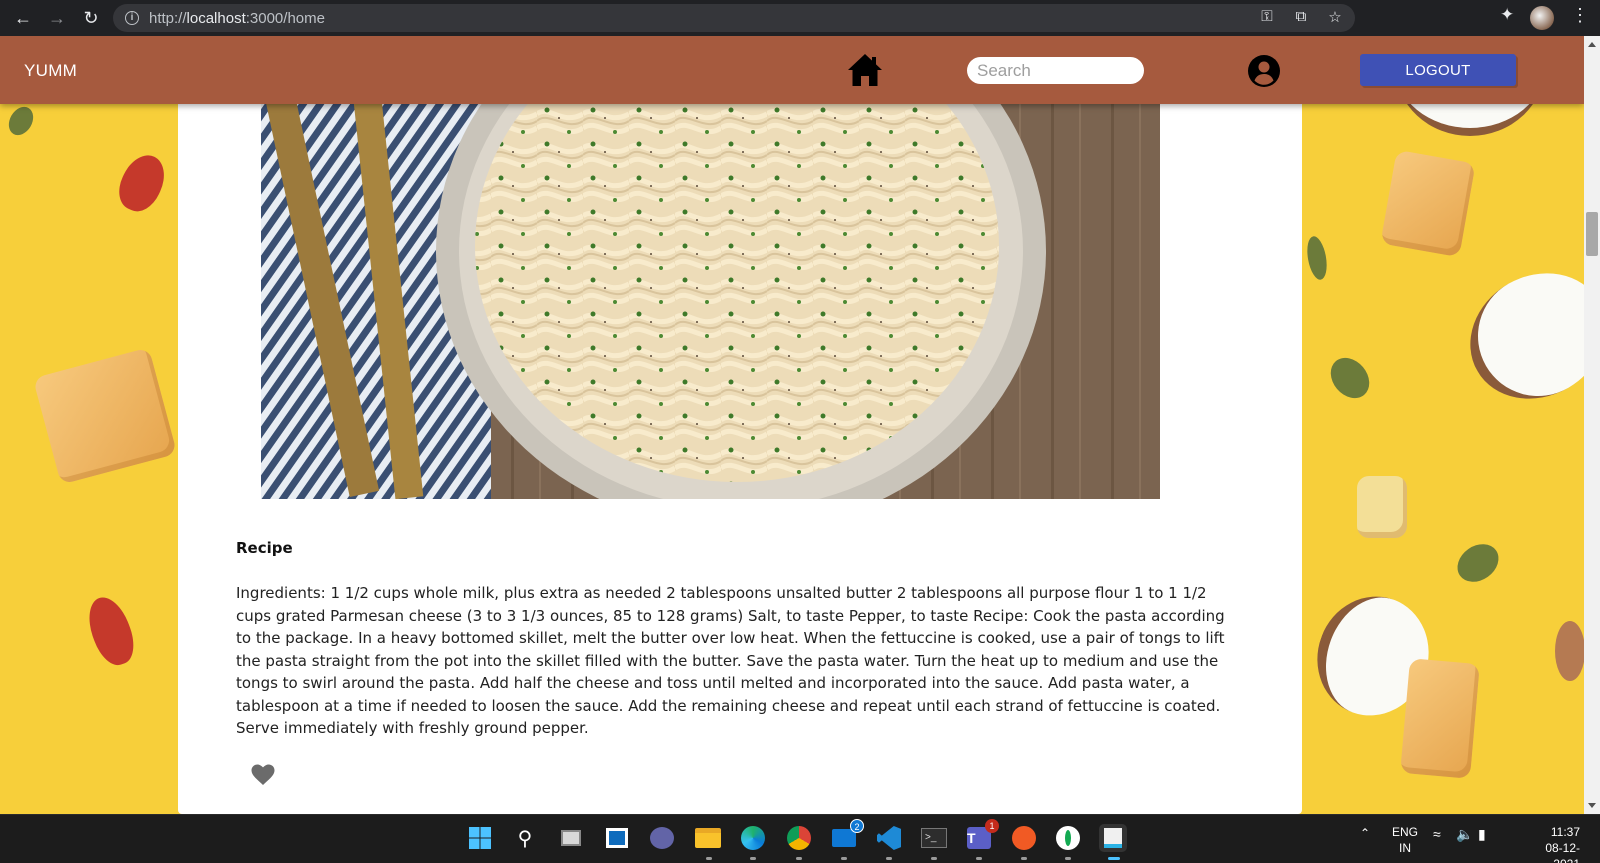  Describe the element at coordinates (1365, 833) in the screenshot. I see `tray-overflow-icon: ⌃` at that location.